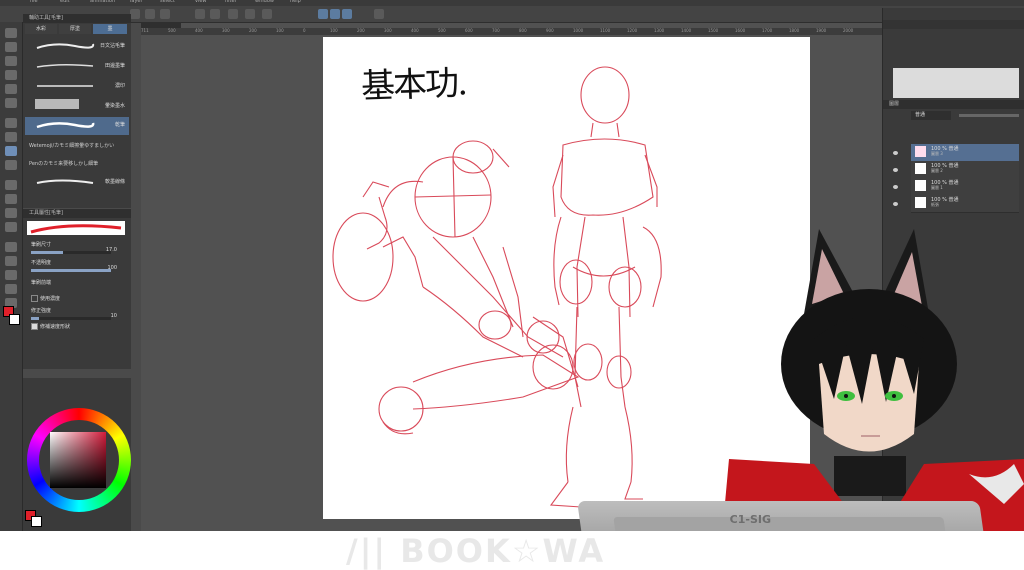 This screenshot has height=570, width=1024. Describe the element at coordinates (36, 521) in the screenshot. I see `secondary-color-swatch` at that location.